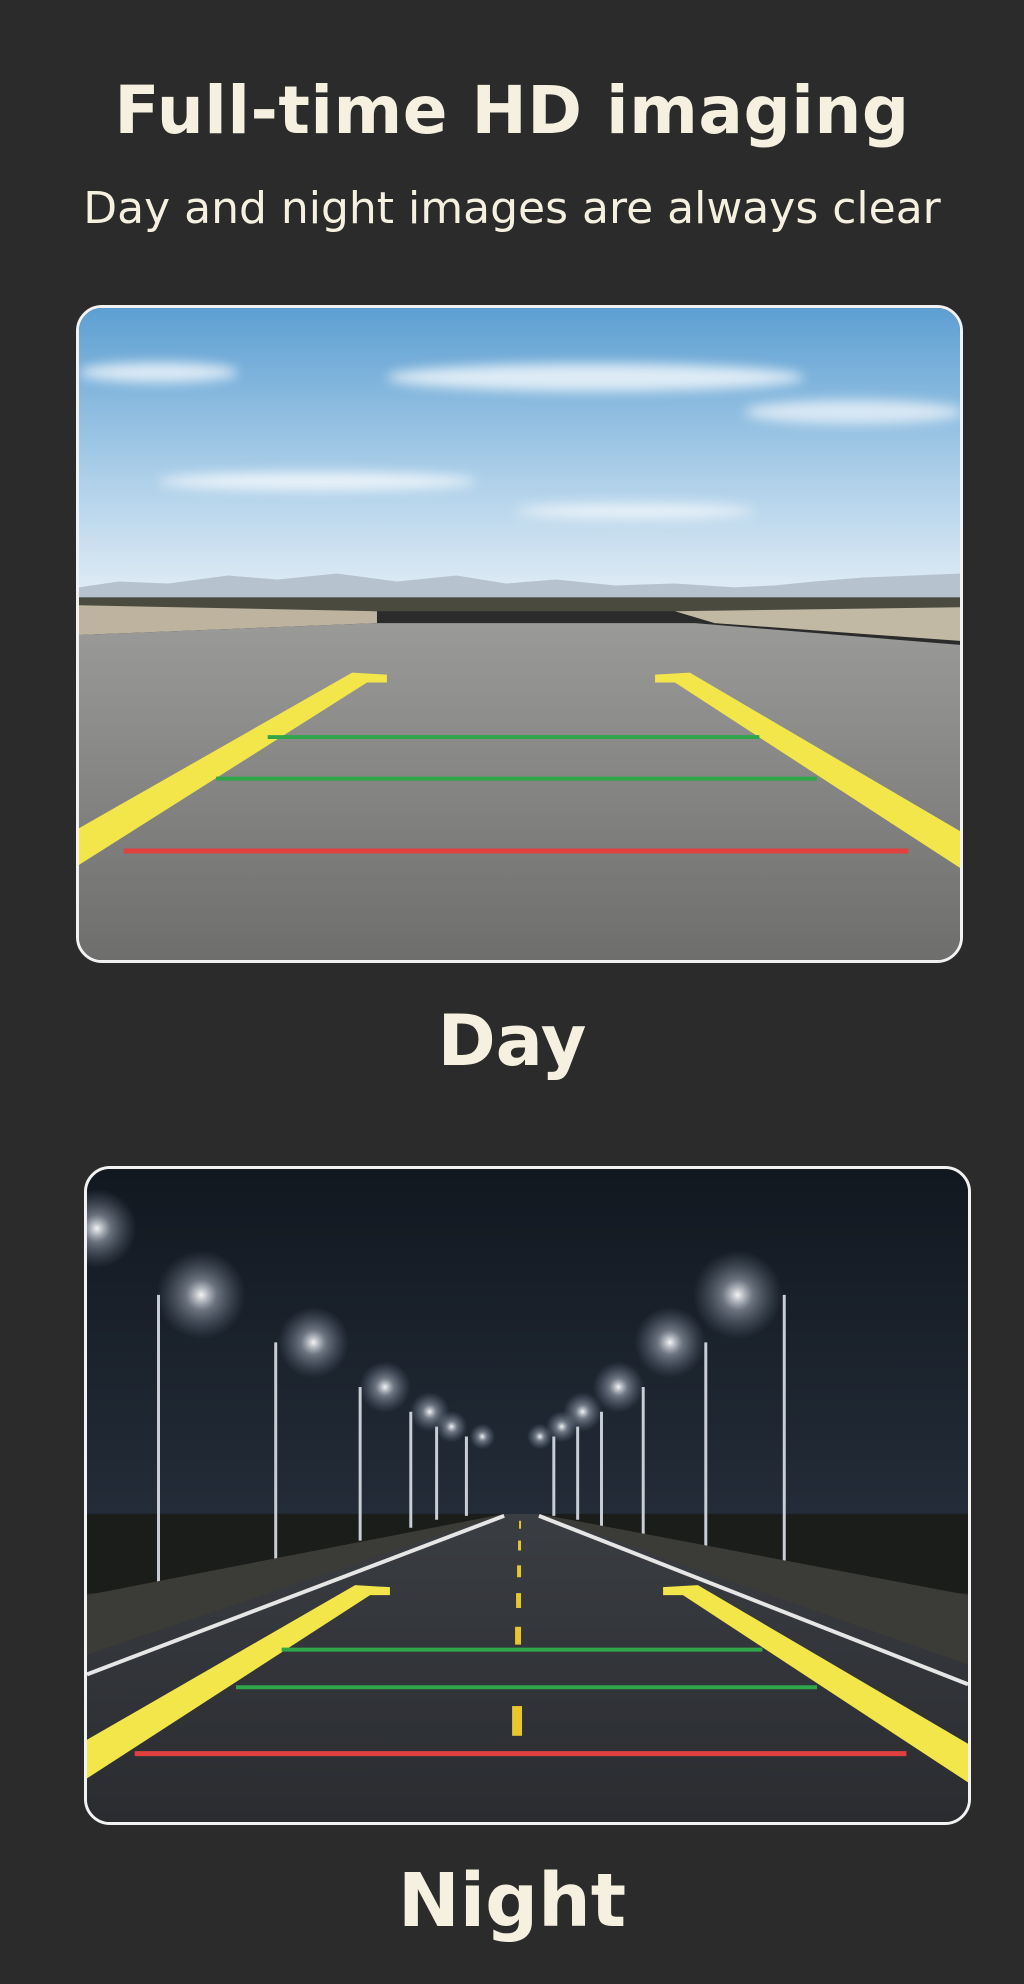 This screenshot has height=1984, width=1024. I want to click on night-caption: Night, so click(512, 1901).